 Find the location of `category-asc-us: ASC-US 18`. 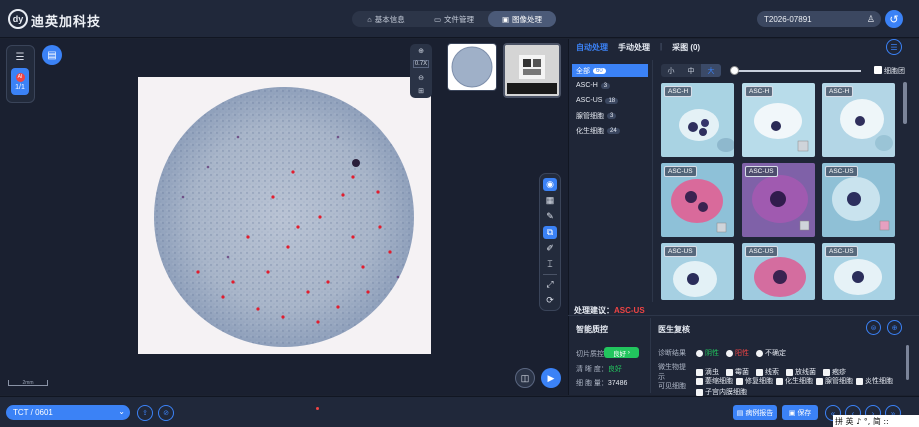

category-asc-us: ASC-US 18 is located at coordinates (610, 100).